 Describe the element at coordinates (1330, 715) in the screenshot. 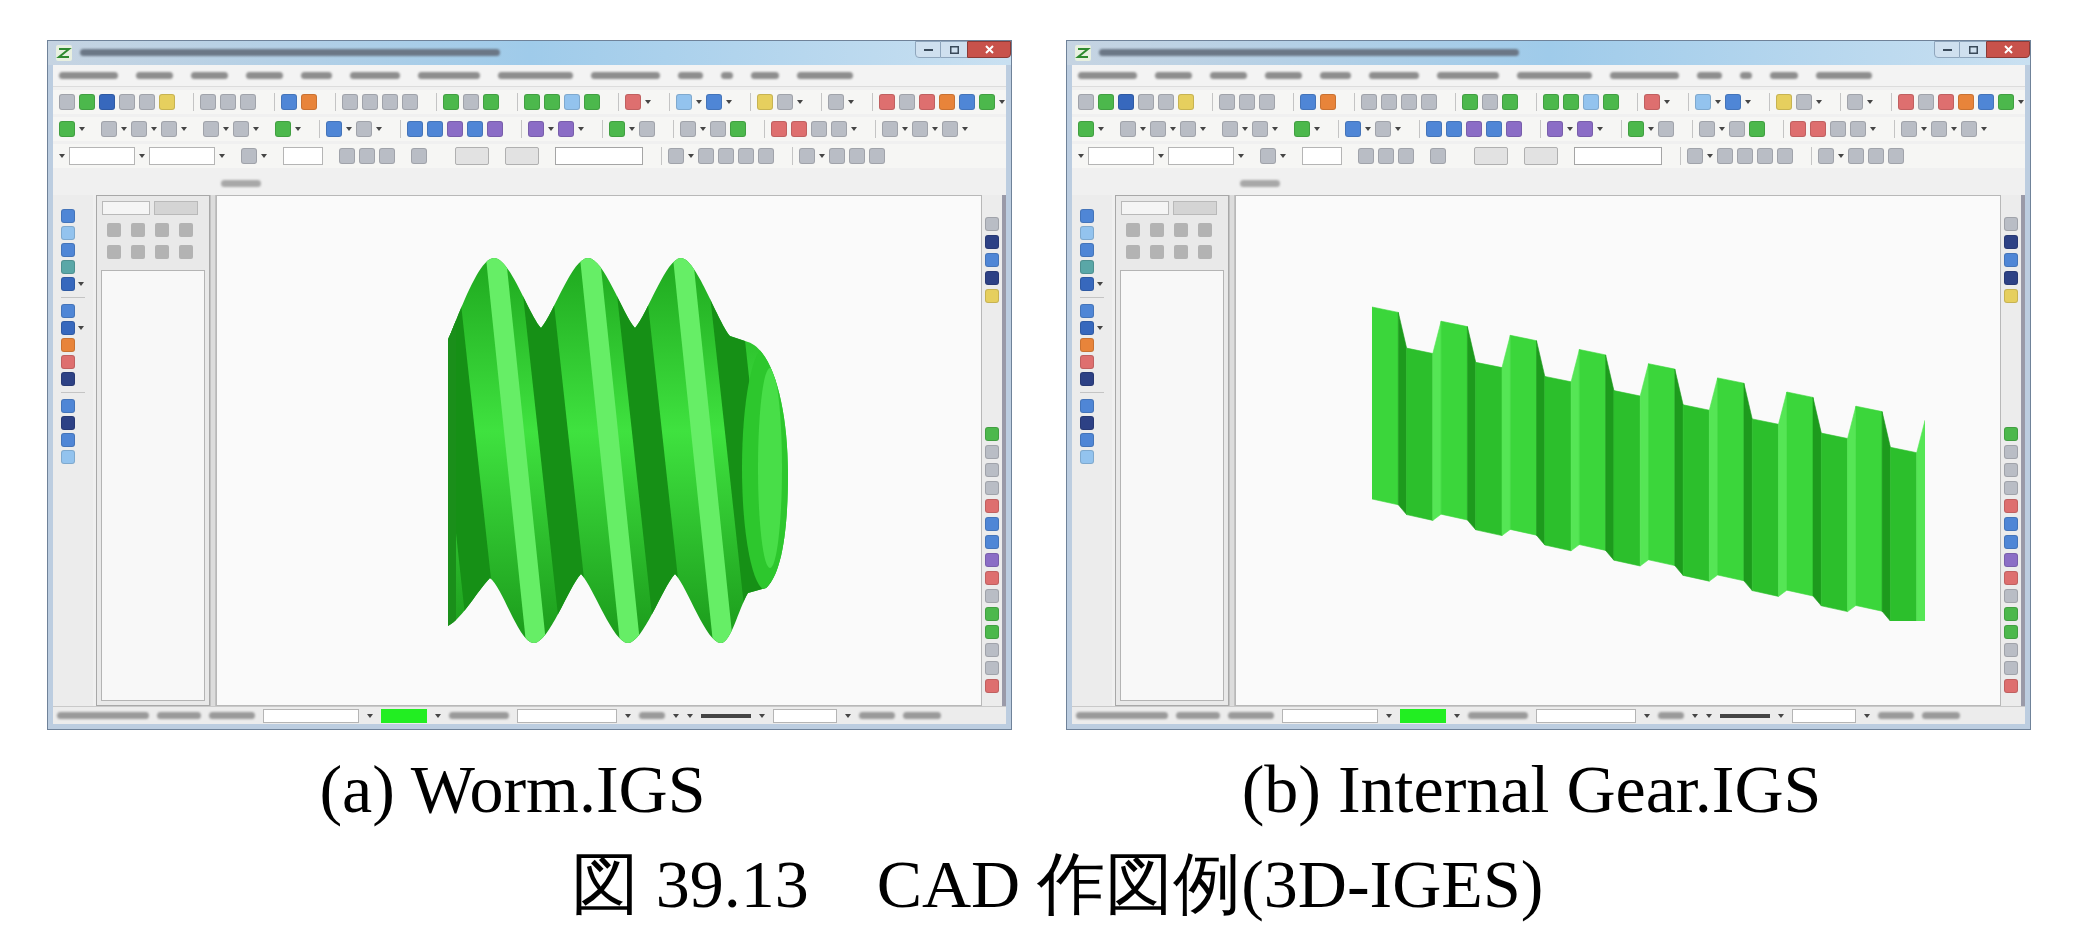

I see `dropdown-field` at that location.